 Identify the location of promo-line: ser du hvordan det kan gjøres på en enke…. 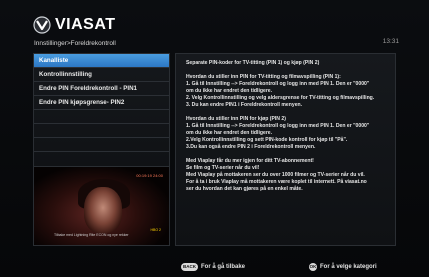
(244, 189).